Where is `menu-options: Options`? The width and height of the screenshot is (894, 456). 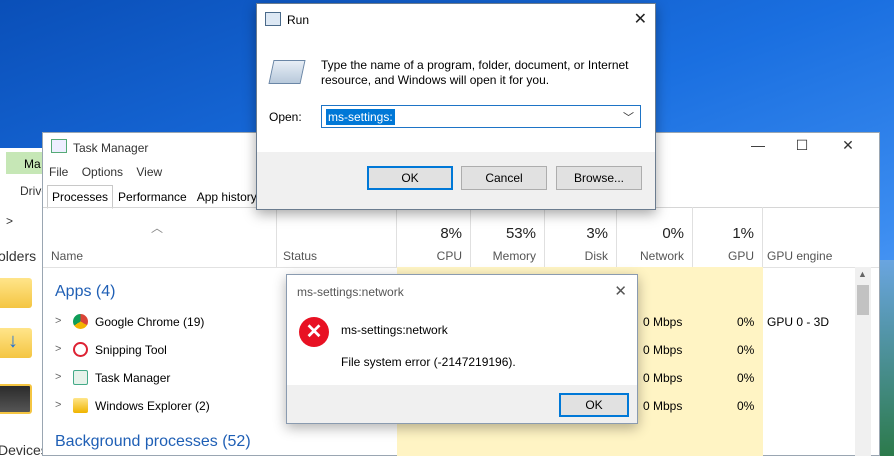 menu-options: Options is located at coordinates (102, 172).